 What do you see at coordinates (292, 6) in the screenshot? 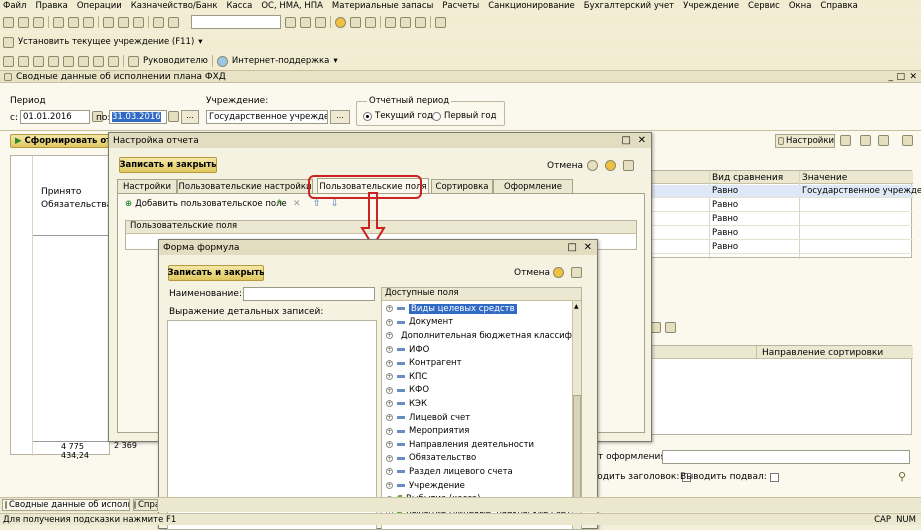
I see `menu-item-5: ОС, НМА, НПА` at bounding box center [292, 6].